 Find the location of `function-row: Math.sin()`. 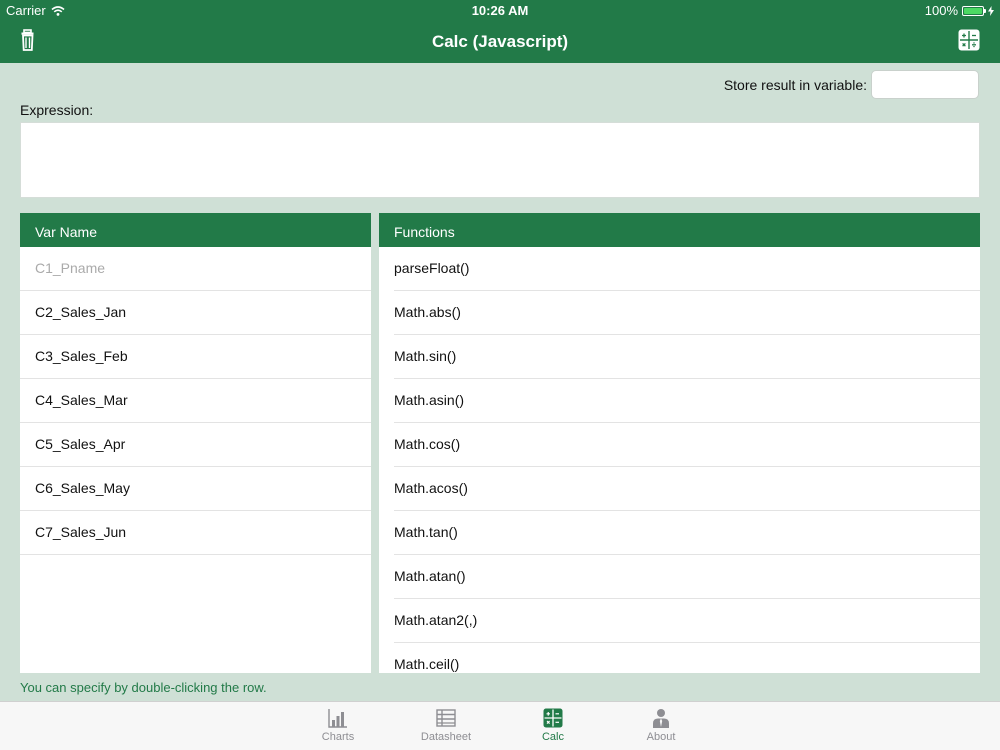

function-row: Math.sin() is located at coordinates (687, 357).